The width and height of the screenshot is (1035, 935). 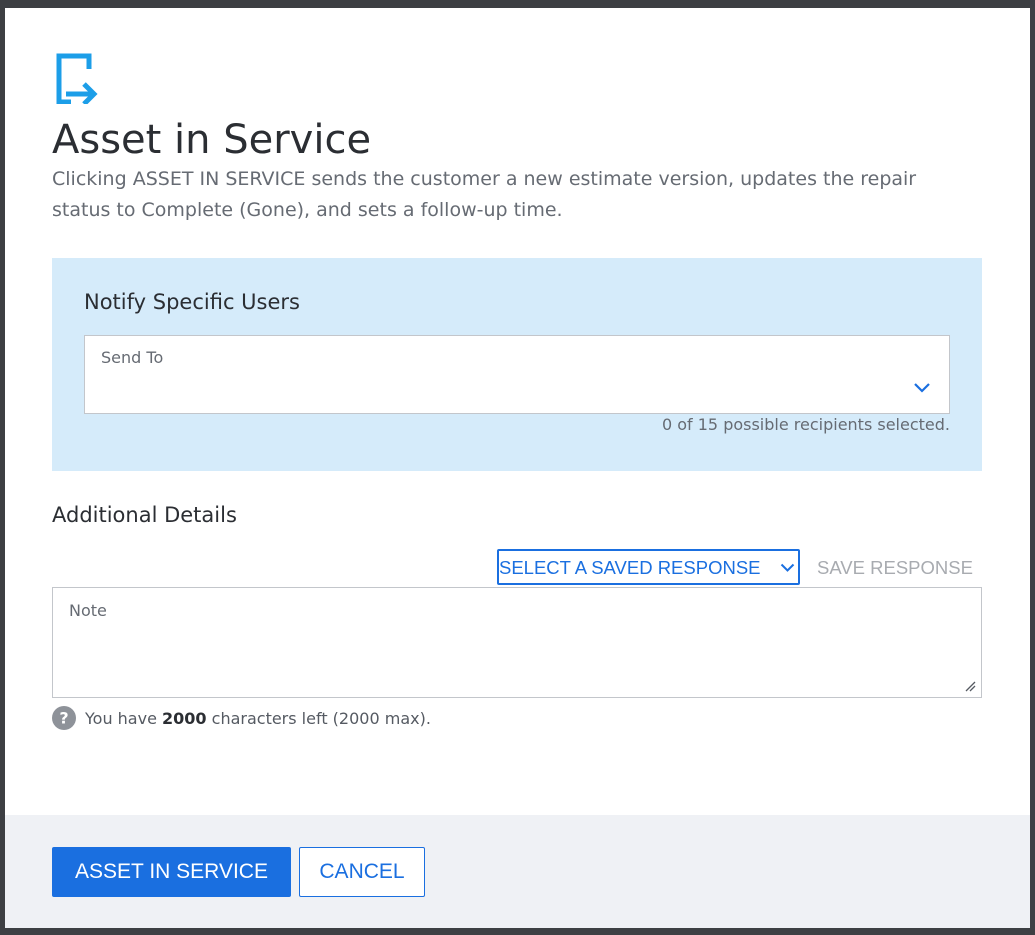 I want to click on save-response-button: SAVE RESPONSE, so click(x=895, y=568).